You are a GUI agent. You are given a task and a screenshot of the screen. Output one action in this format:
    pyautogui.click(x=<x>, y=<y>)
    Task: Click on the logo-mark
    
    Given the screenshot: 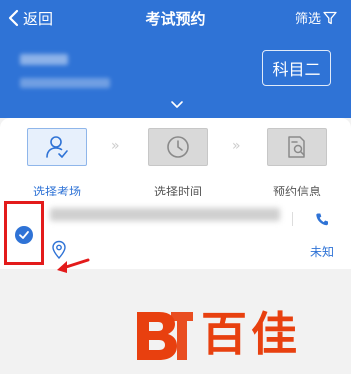 What is the action you would take?
    pyautogui.click(x=165, y=336)
    